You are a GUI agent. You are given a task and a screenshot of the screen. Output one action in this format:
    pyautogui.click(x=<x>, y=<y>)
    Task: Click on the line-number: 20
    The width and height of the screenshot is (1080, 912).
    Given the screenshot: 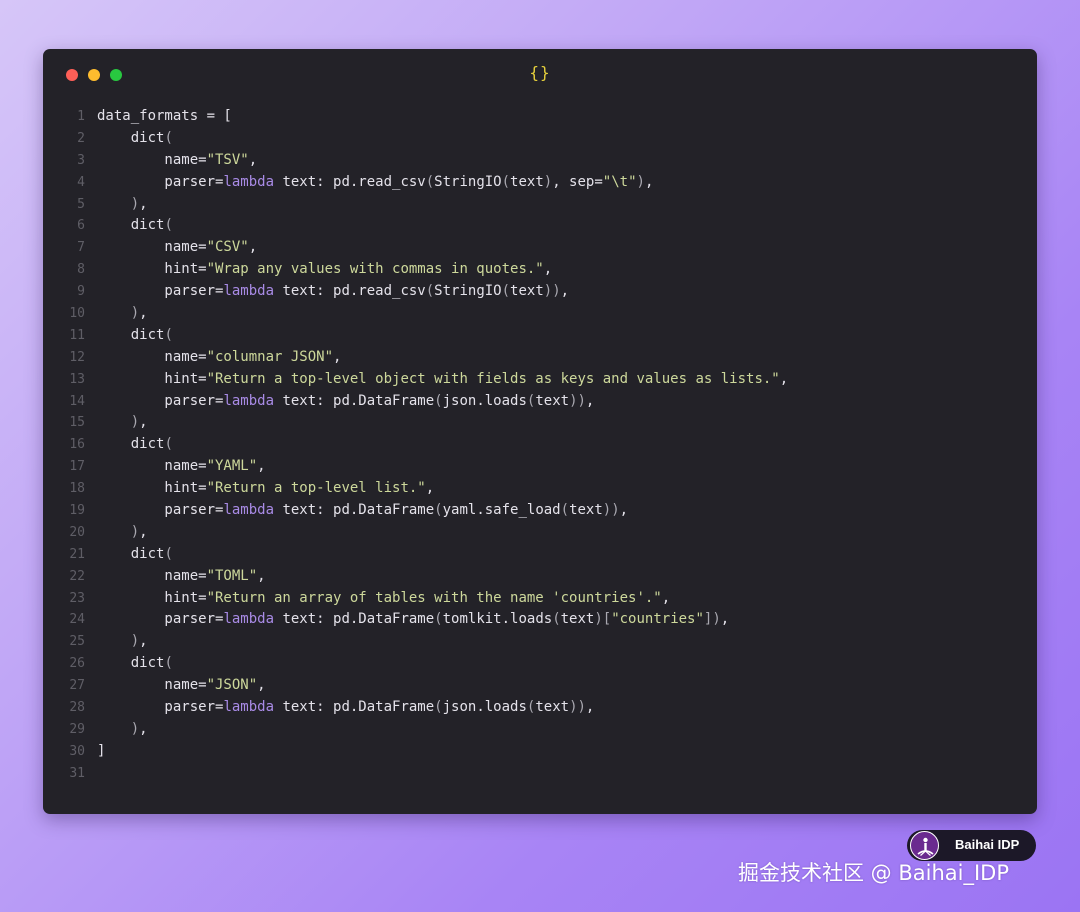 What is the action you would take?
    pyautogui.click(x=77, y=532)
    